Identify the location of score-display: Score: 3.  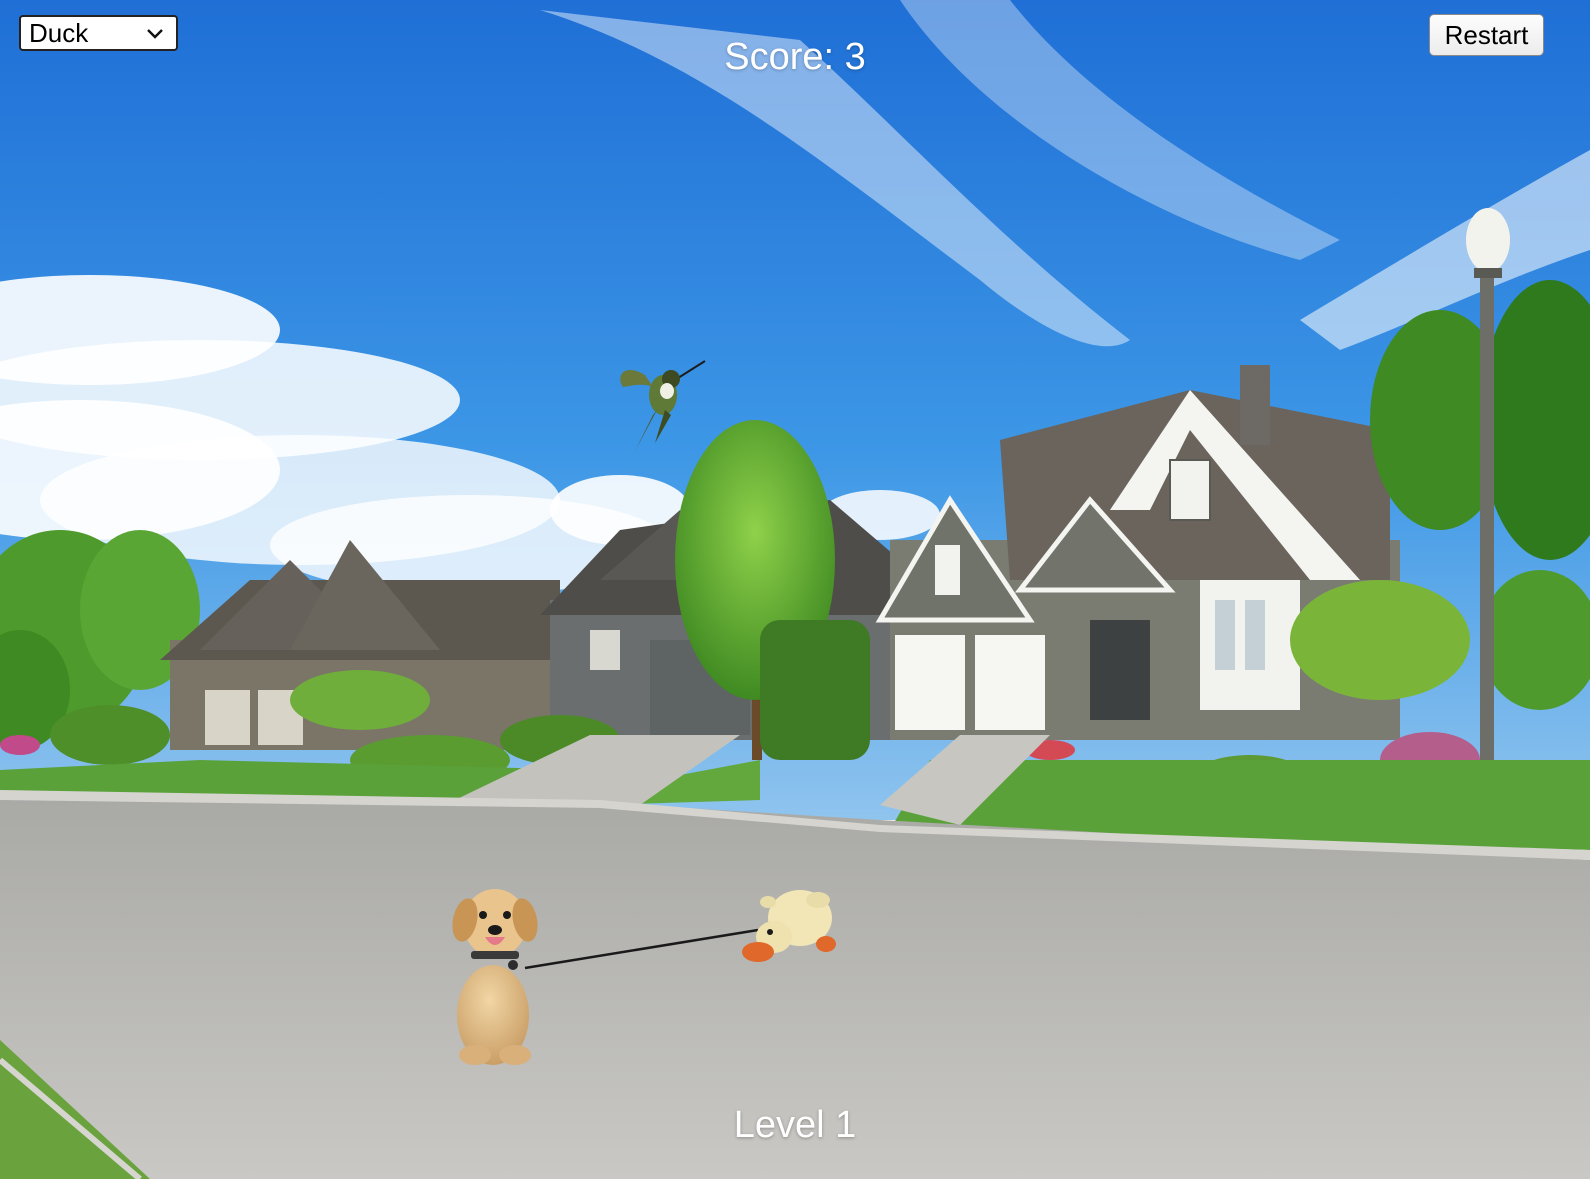
(795, 57).